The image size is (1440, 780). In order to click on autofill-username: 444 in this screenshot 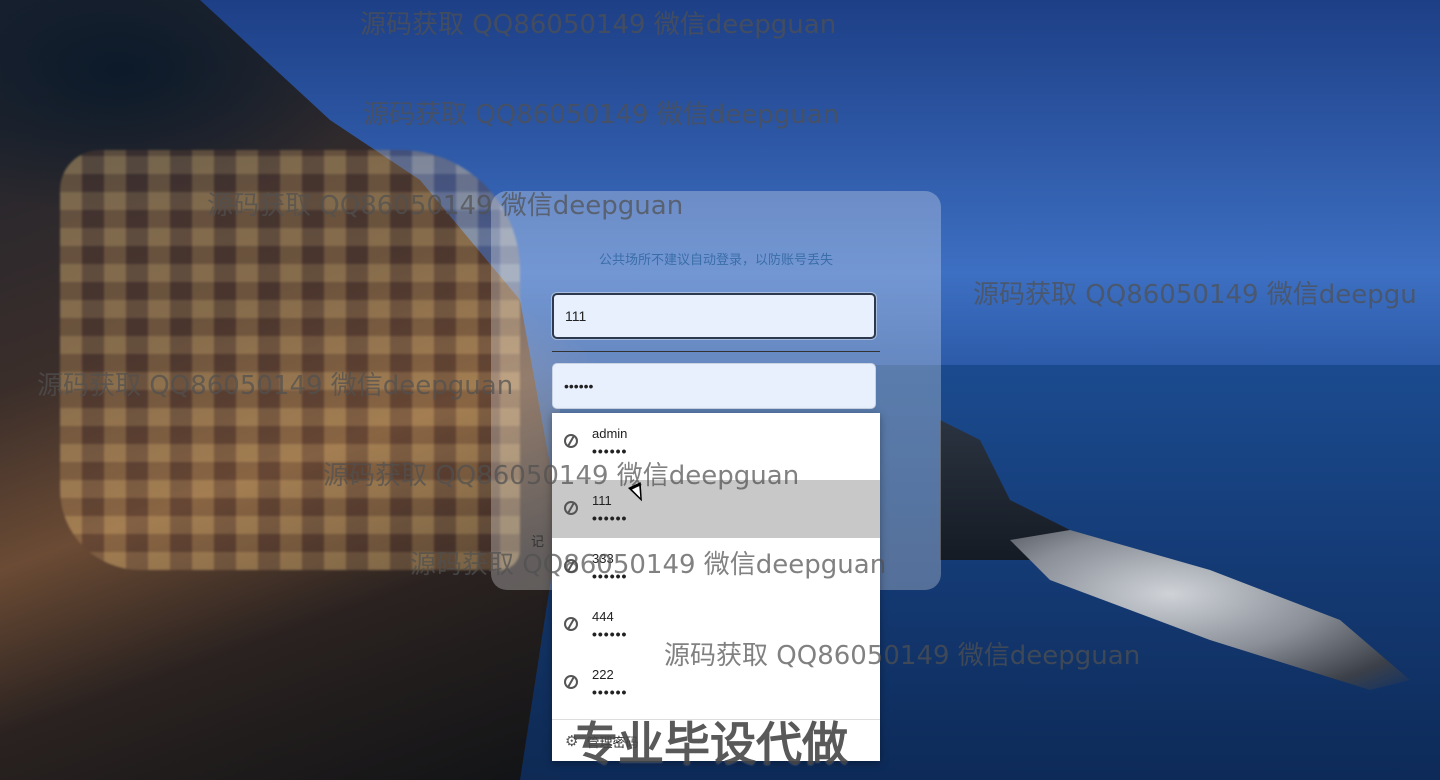, I will do `click(603, 616)`.